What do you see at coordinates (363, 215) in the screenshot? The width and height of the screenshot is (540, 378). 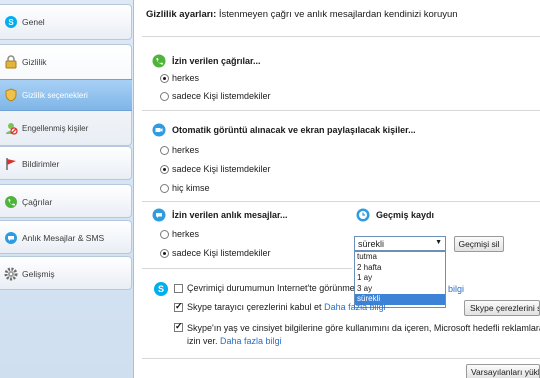 I see `clock-icon` at bounding box center [363, 215].